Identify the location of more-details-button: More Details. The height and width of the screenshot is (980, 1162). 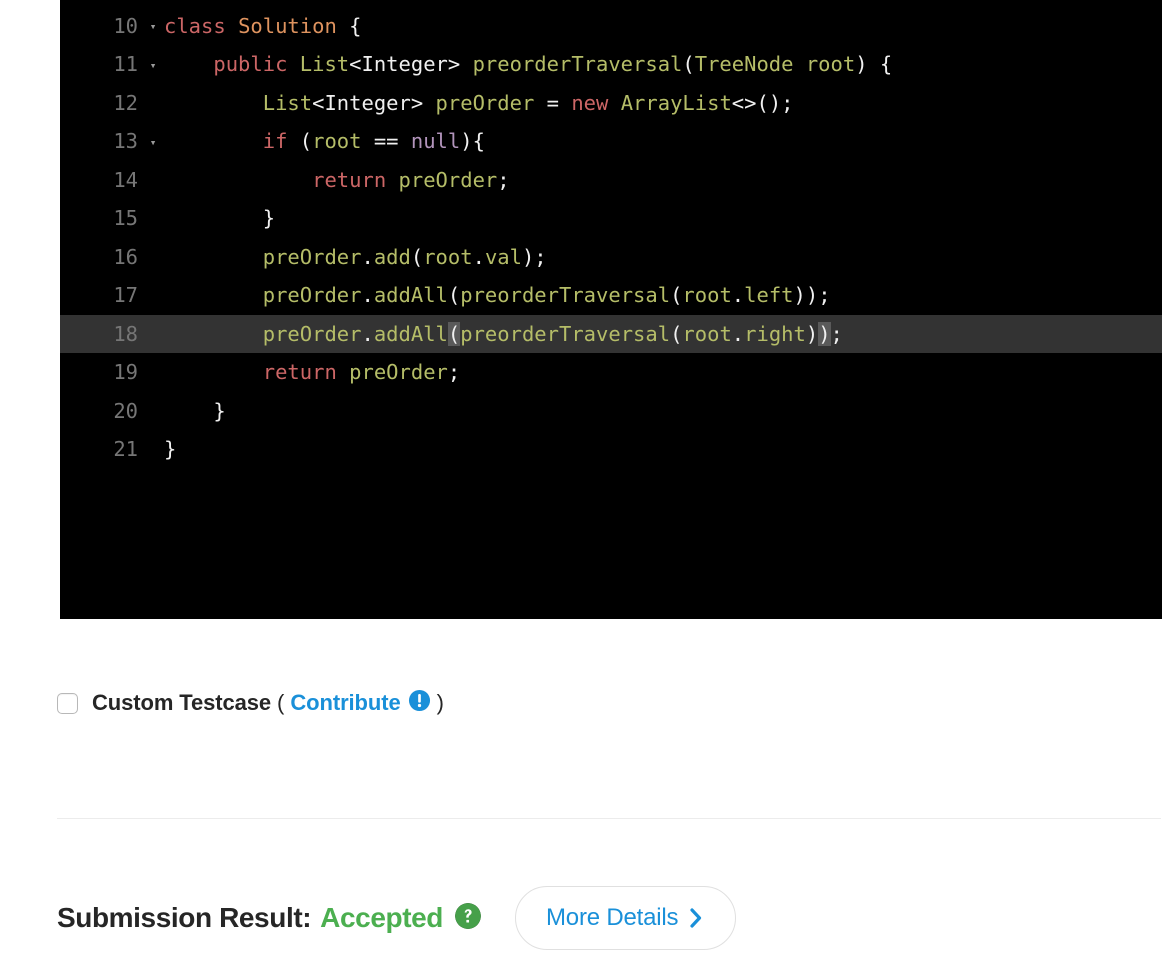
(626, 918).